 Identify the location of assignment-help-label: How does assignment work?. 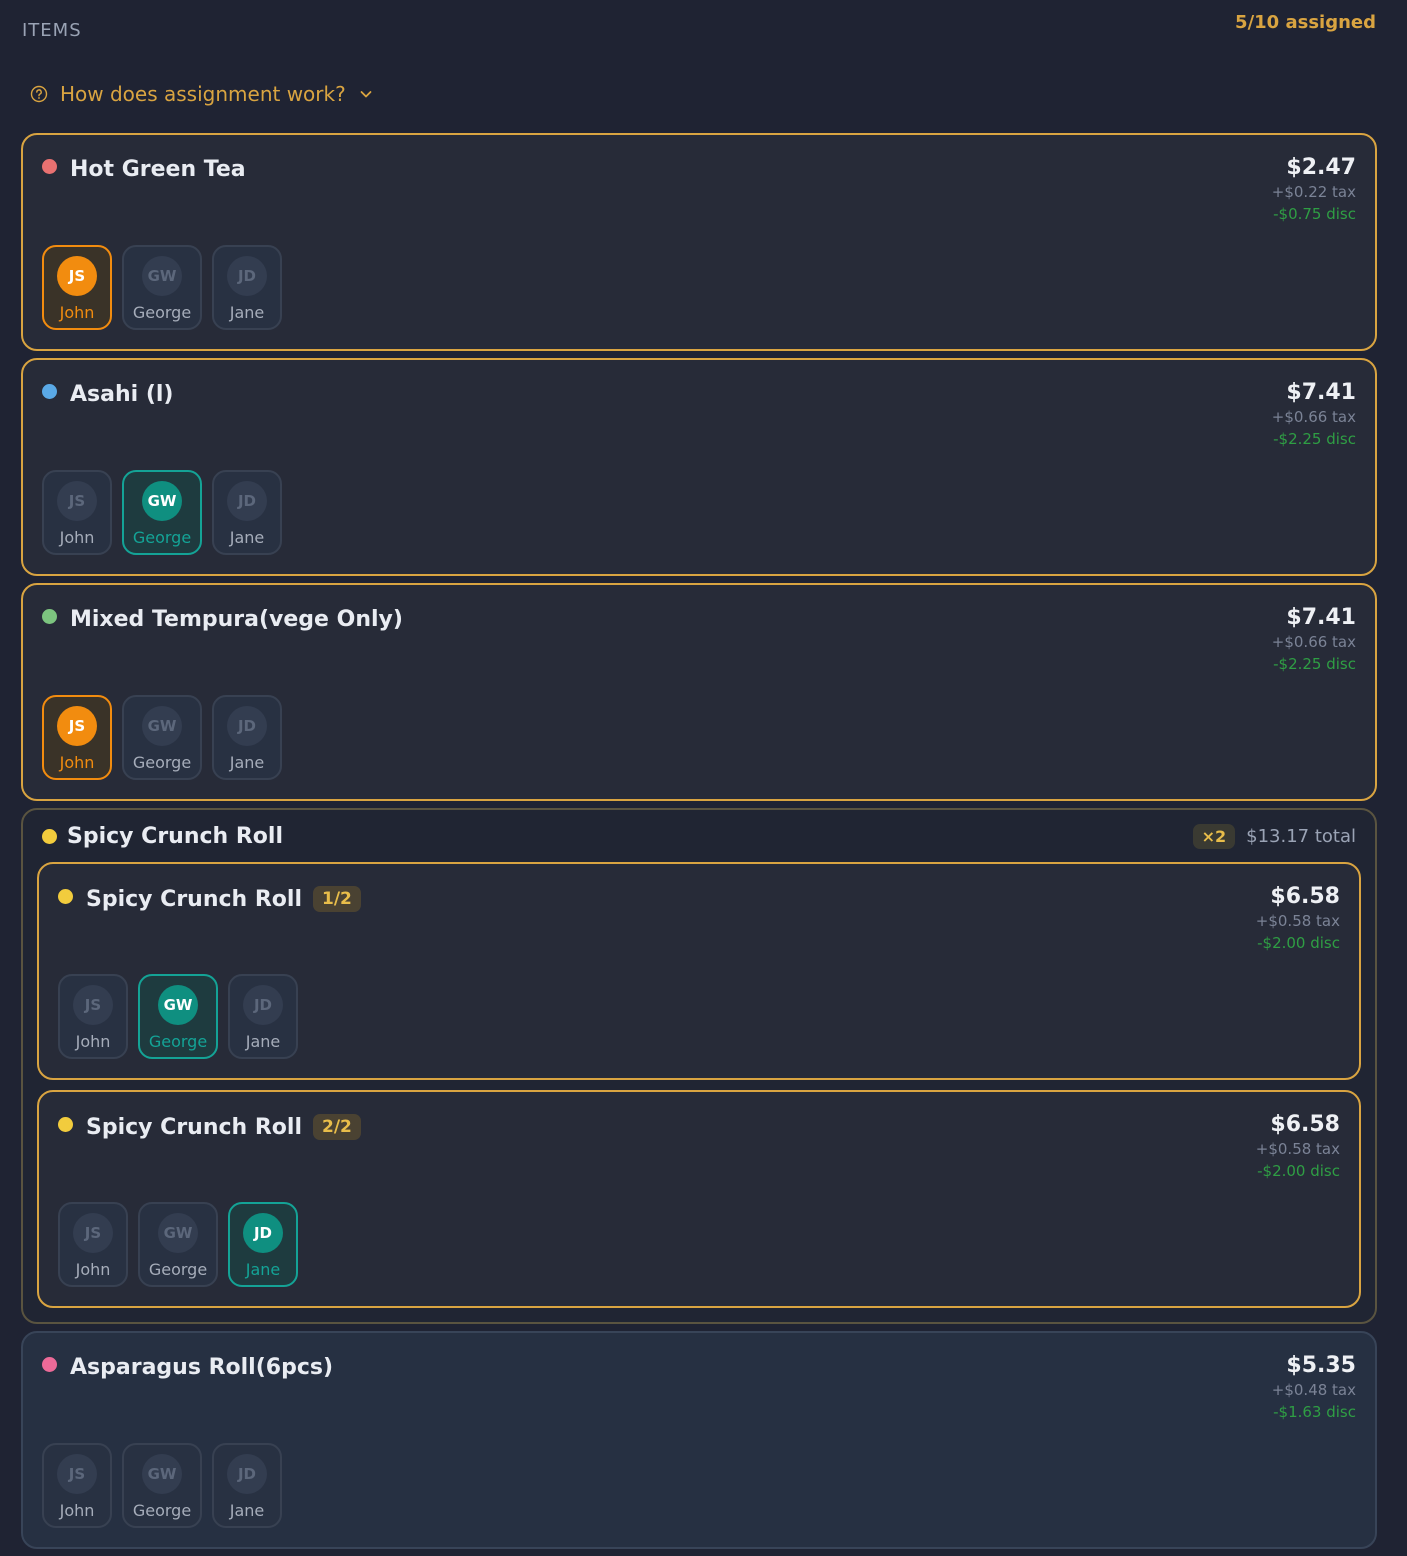
(203, 94).